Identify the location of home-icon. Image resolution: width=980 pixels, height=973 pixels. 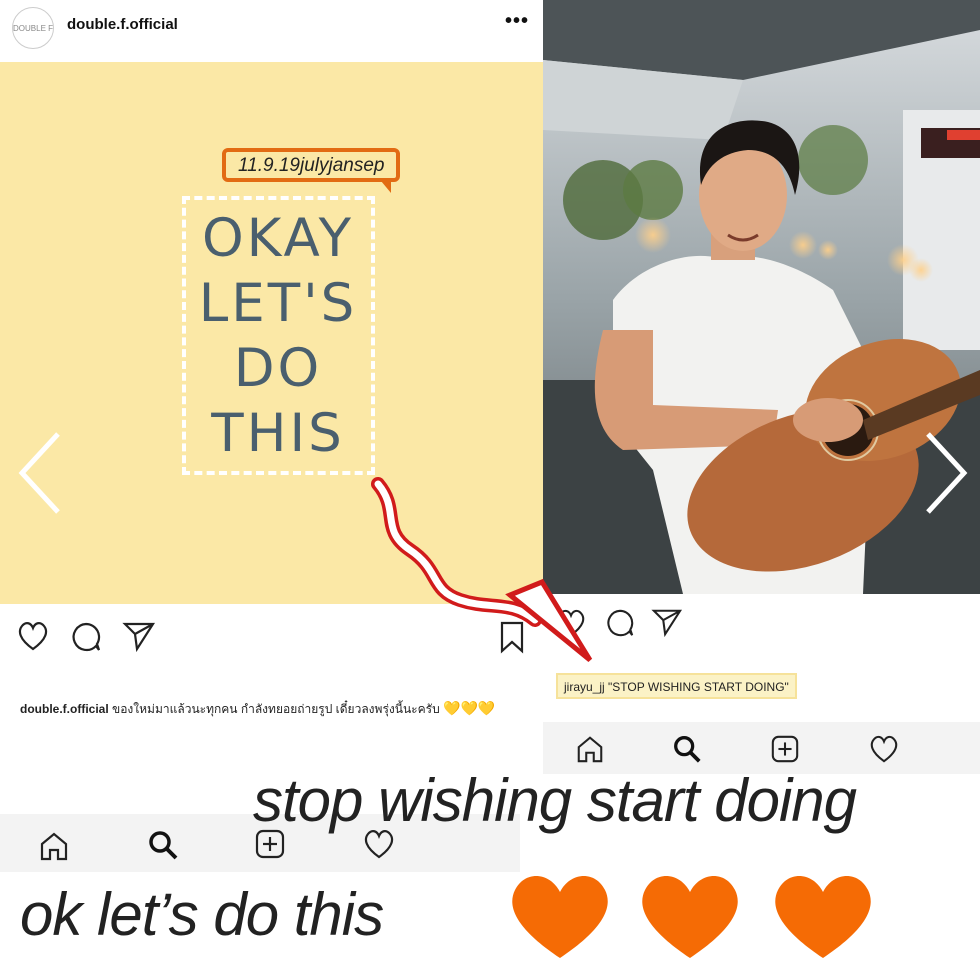
(54, 846).